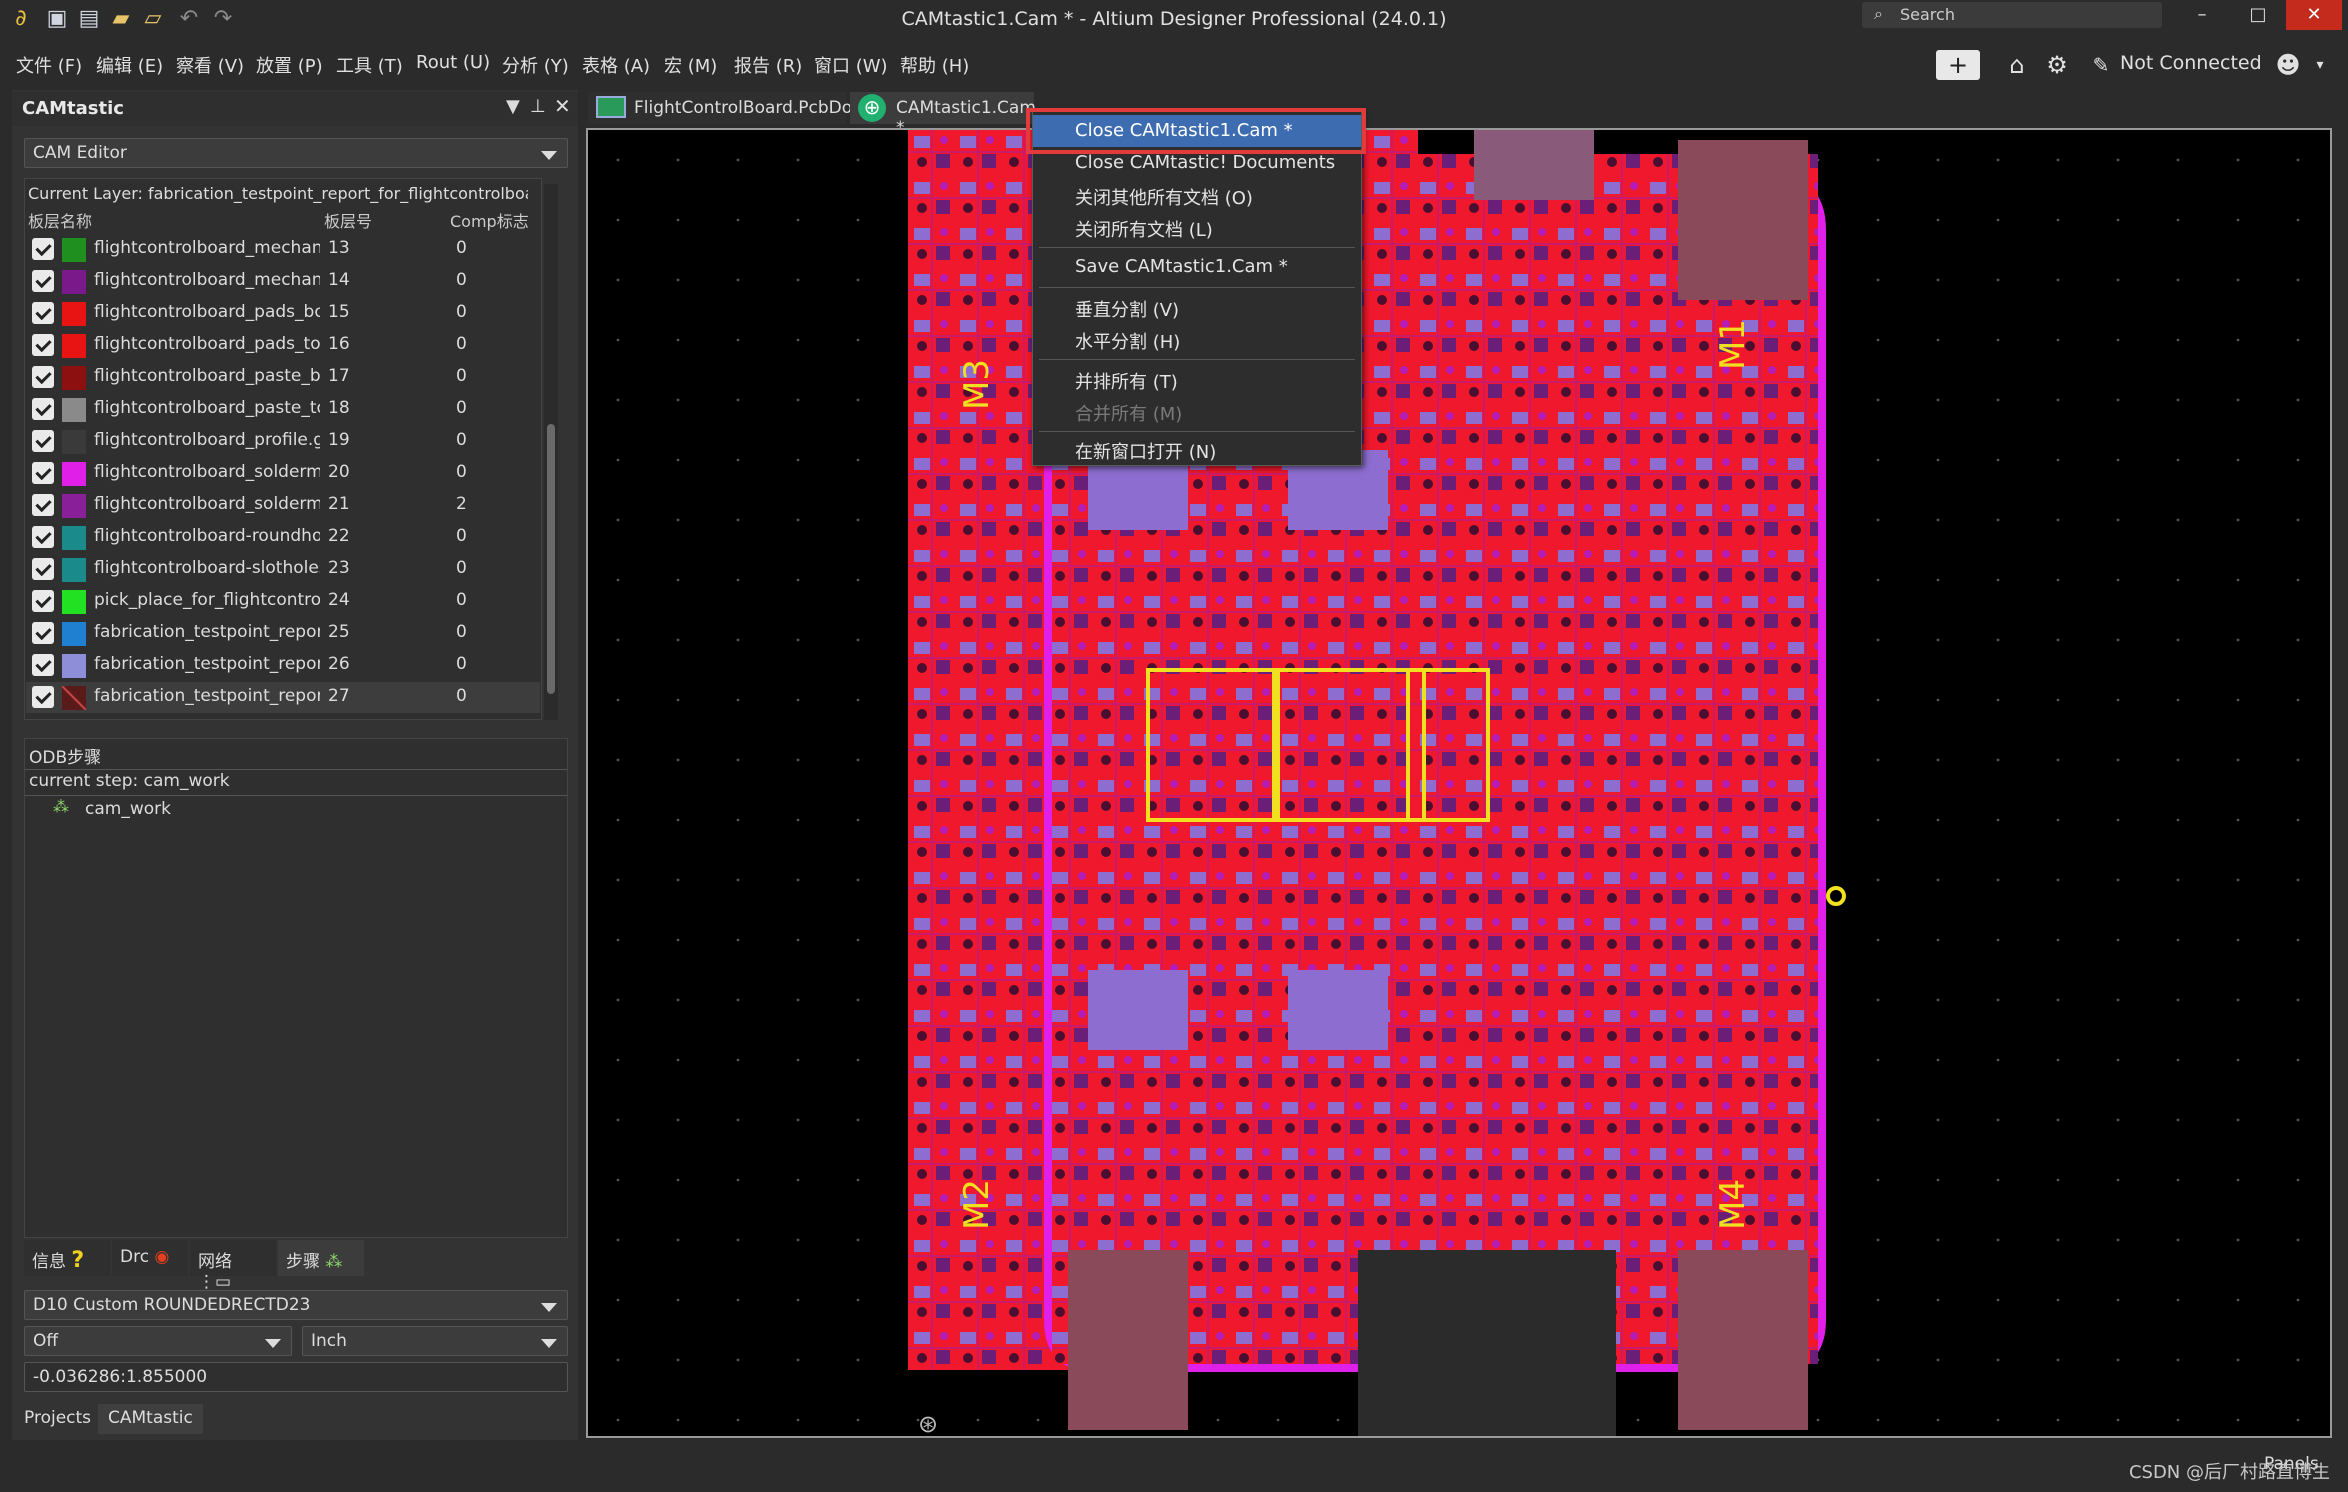 This screenshot has width=2348, height=1492. What do you see at coordinates (67, 1258) in the screenshot?
I see `tab-info: 信息 ?` at bounding box center [67, 1258].